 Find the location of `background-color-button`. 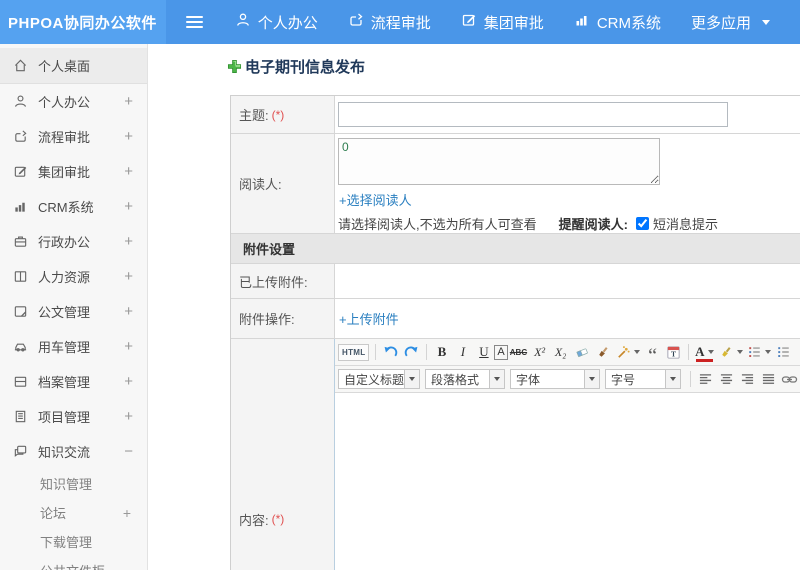

background-color-button is located at coordinates (730, 352).